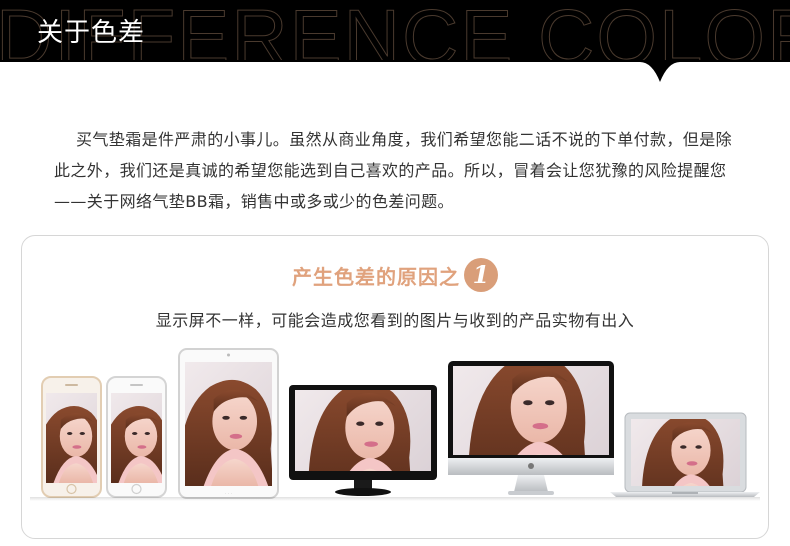  What do you see at coordinates (71, 437) in the screenshot?
I see `iphone-gold` at bounding box center [71, 437].